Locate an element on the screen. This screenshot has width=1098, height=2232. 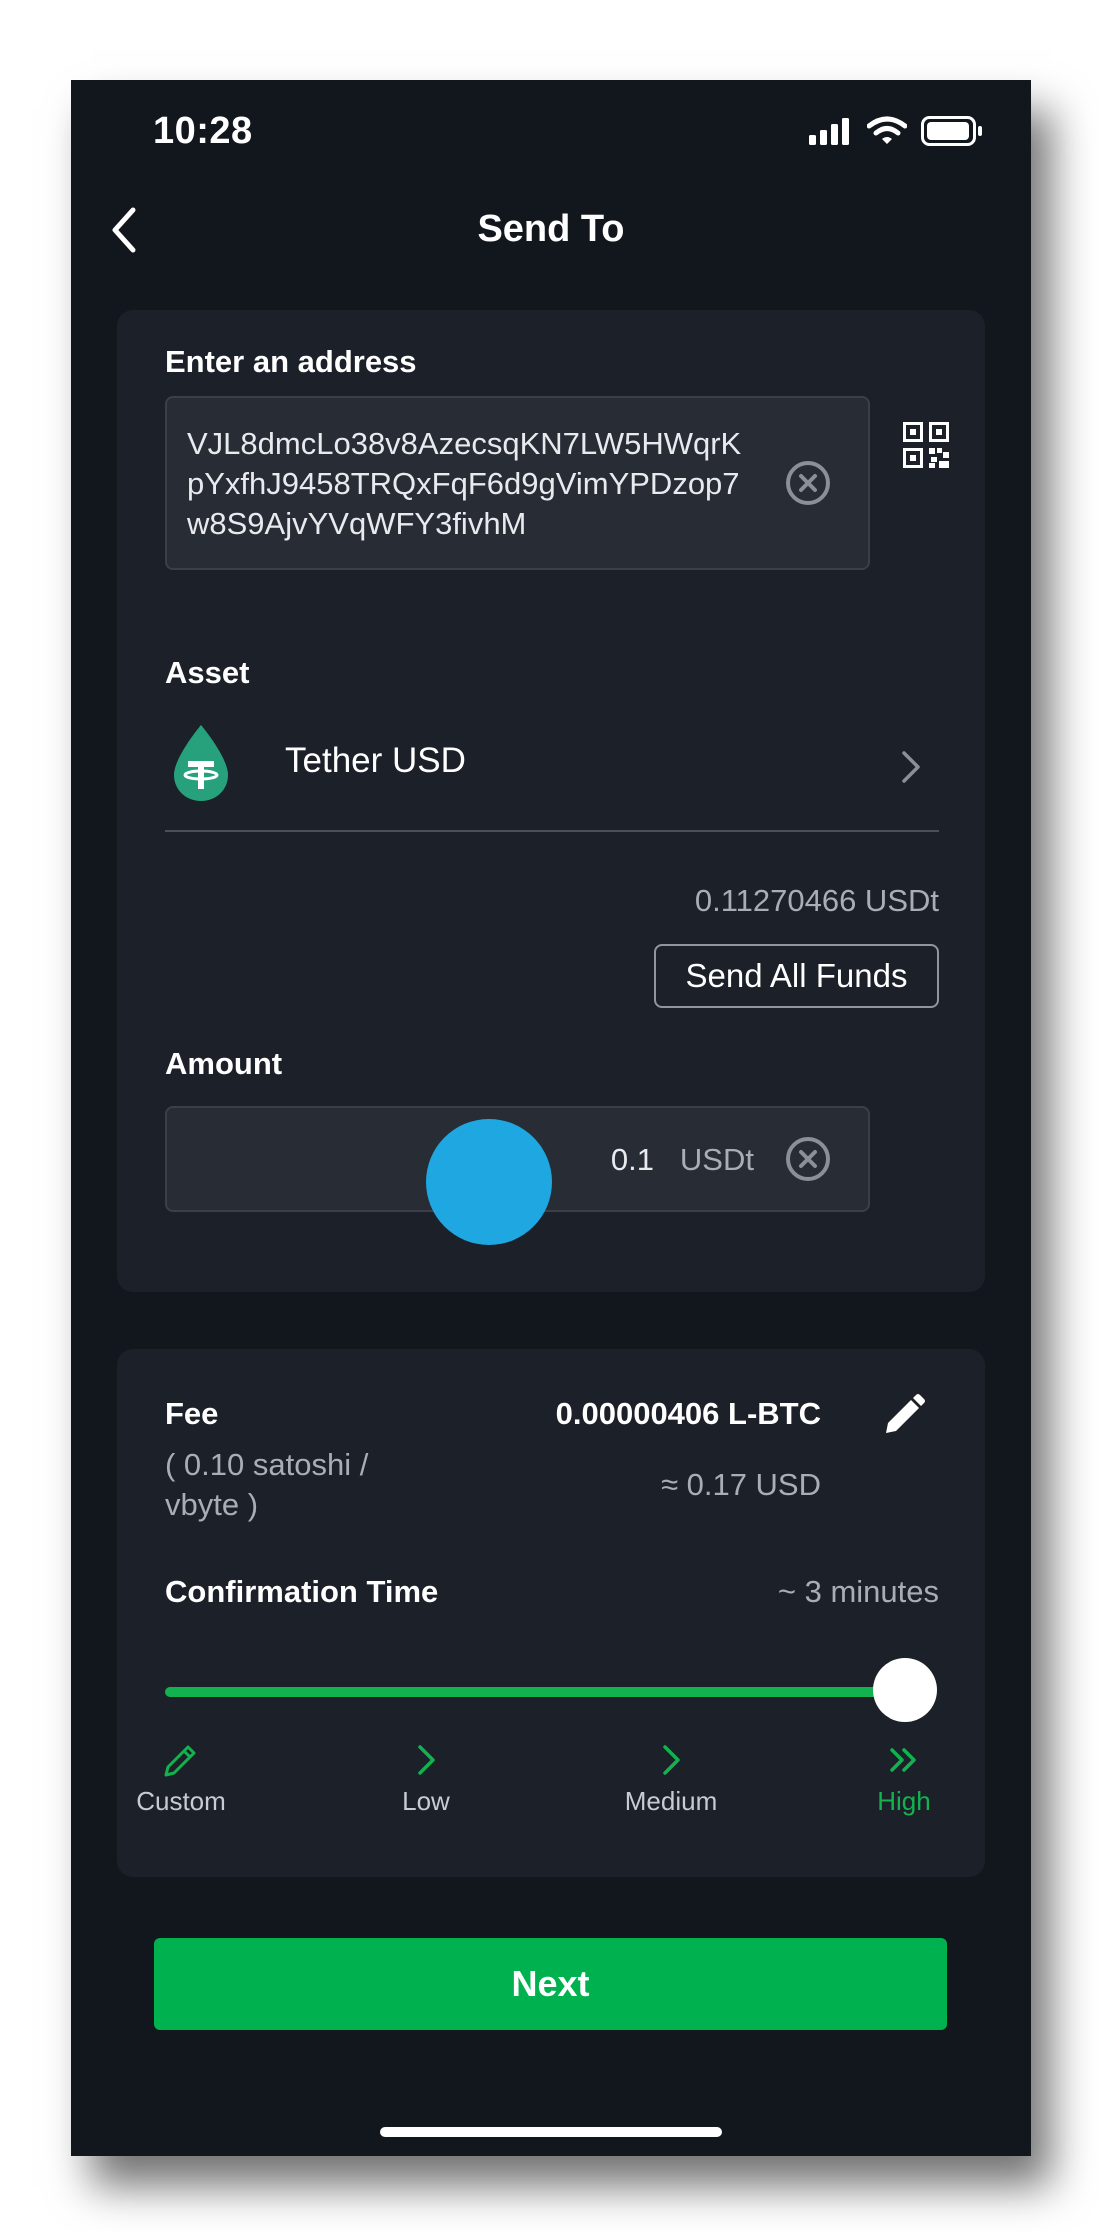
asset-divider is located at coordinates (552, 831).